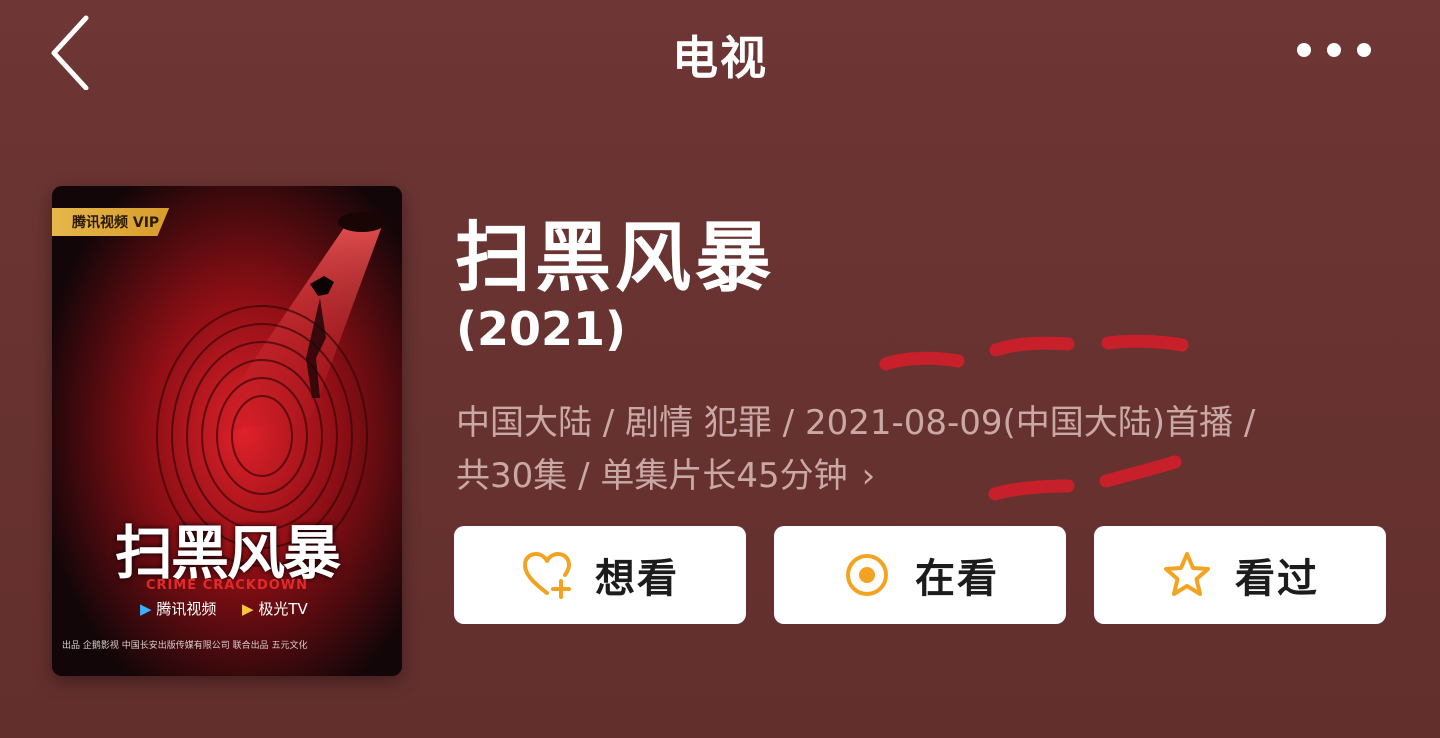  I want to click on watching-label: 在看, so click(957, 579).